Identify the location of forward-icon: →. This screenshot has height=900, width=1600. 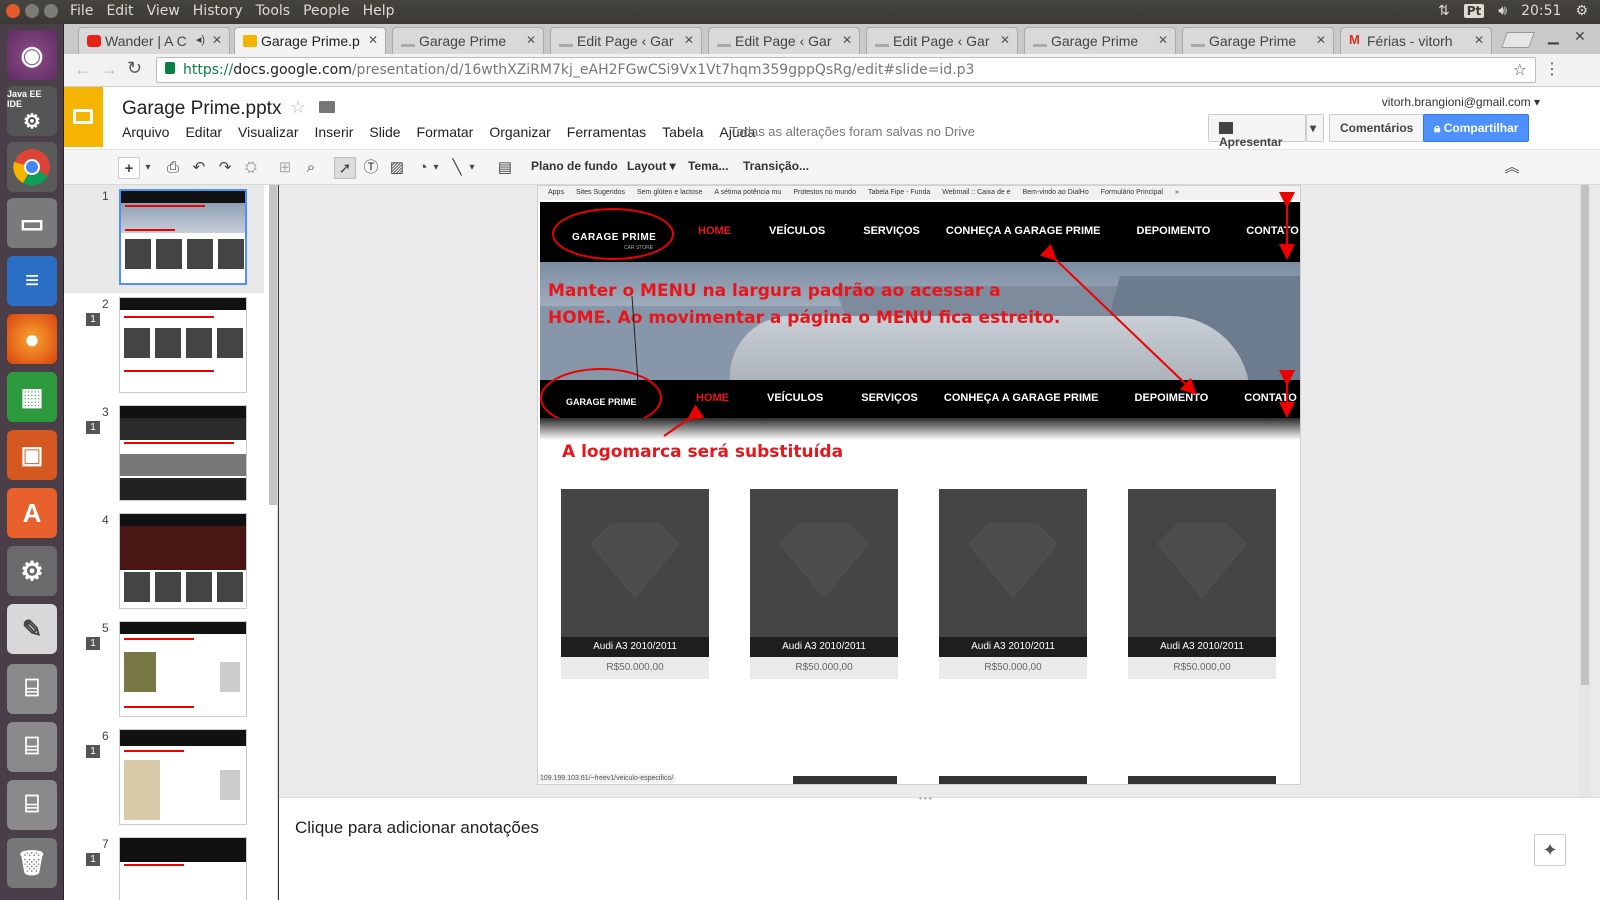
(109, 69).